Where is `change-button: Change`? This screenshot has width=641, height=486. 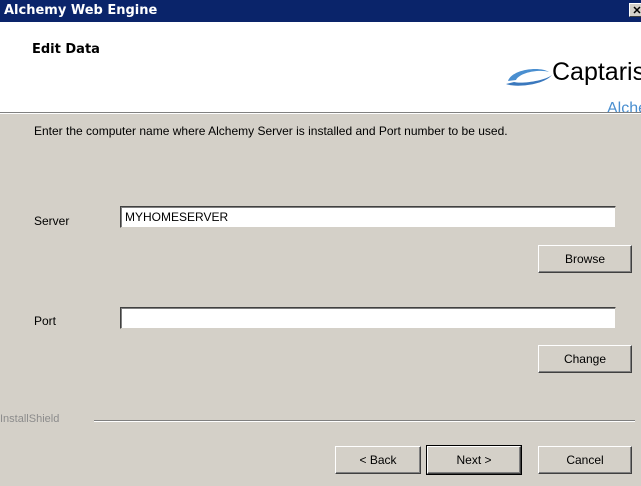 change-button: Change is located at coordinates (585, 359).